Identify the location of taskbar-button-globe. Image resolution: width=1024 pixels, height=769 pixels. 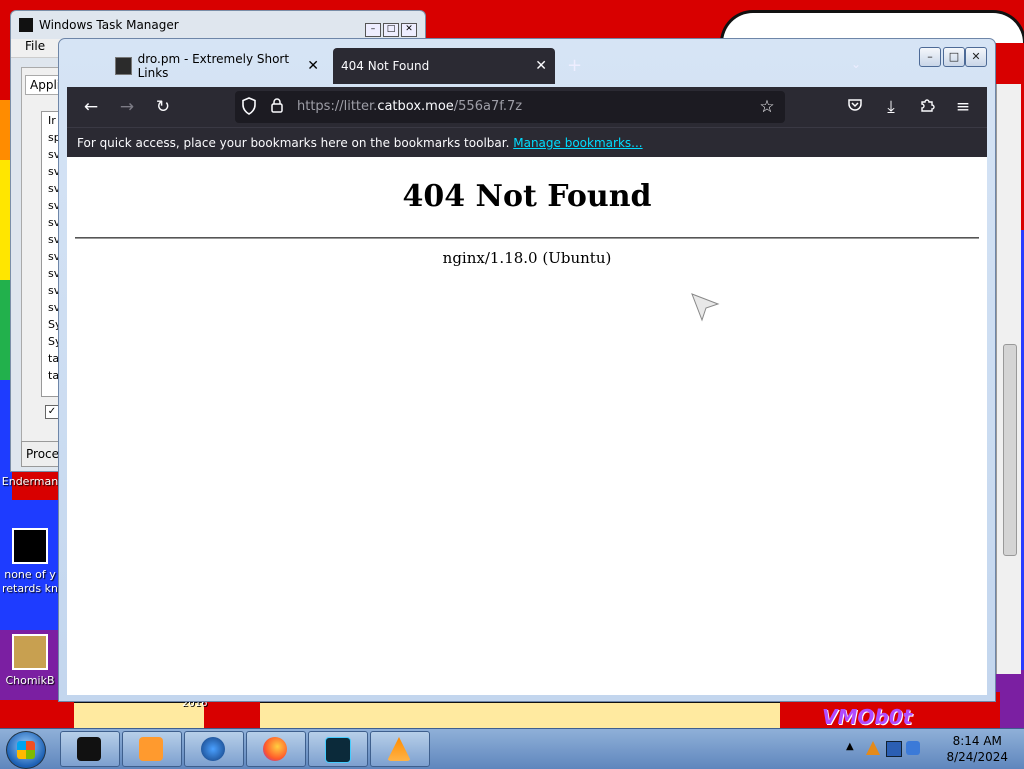
(214, 749).